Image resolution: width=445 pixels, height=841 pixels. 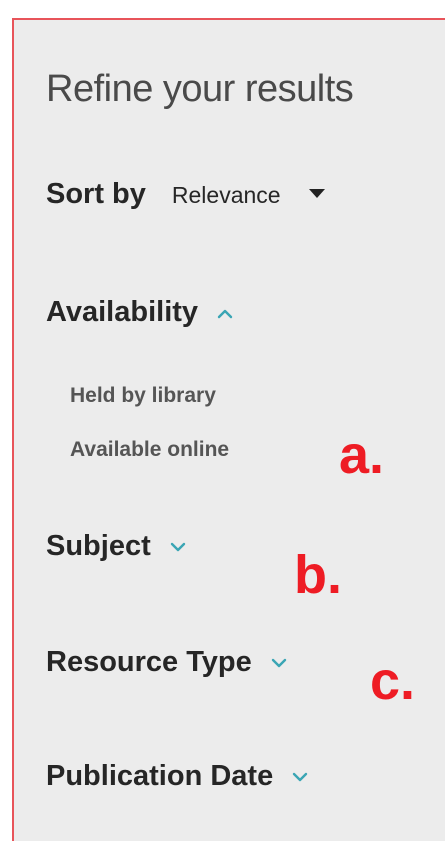 What do you see at coordinates (149, 450) in the screenshot?
I see `facet-item-available-online: Available online` at bounding box center [149, 450].